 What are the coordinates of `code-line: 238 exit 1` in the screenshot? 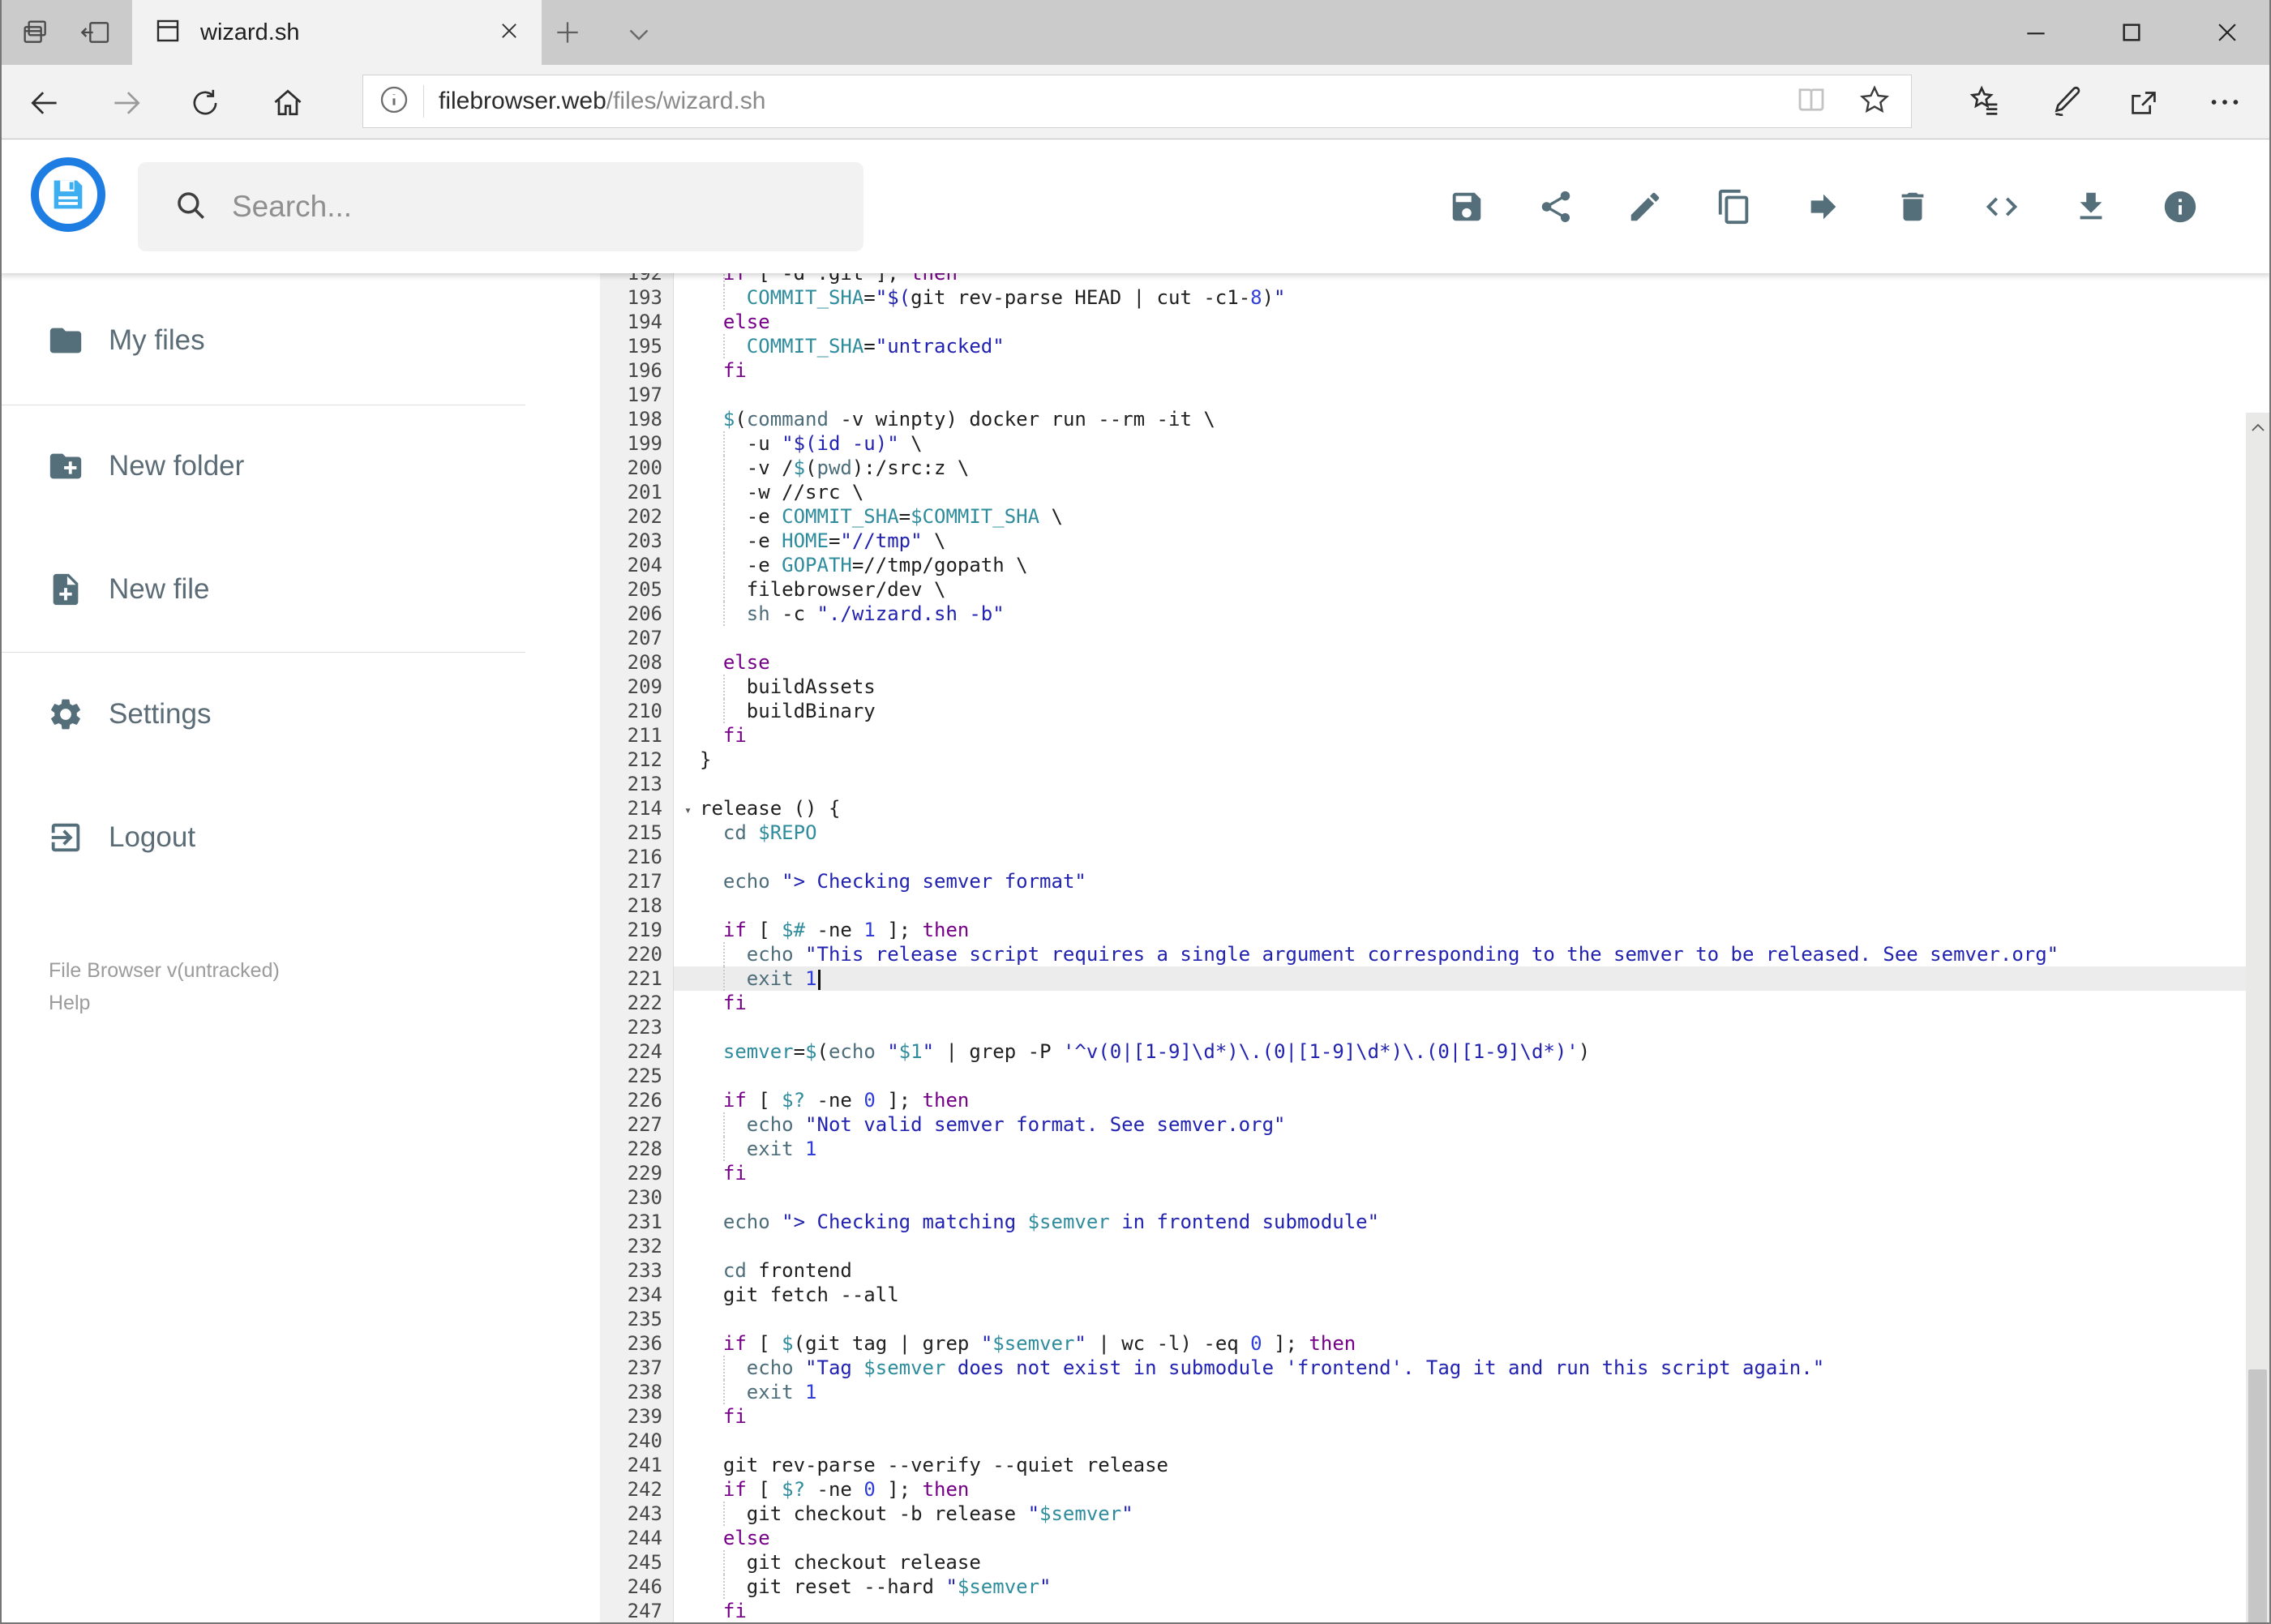 It's located at (1423, 1392).